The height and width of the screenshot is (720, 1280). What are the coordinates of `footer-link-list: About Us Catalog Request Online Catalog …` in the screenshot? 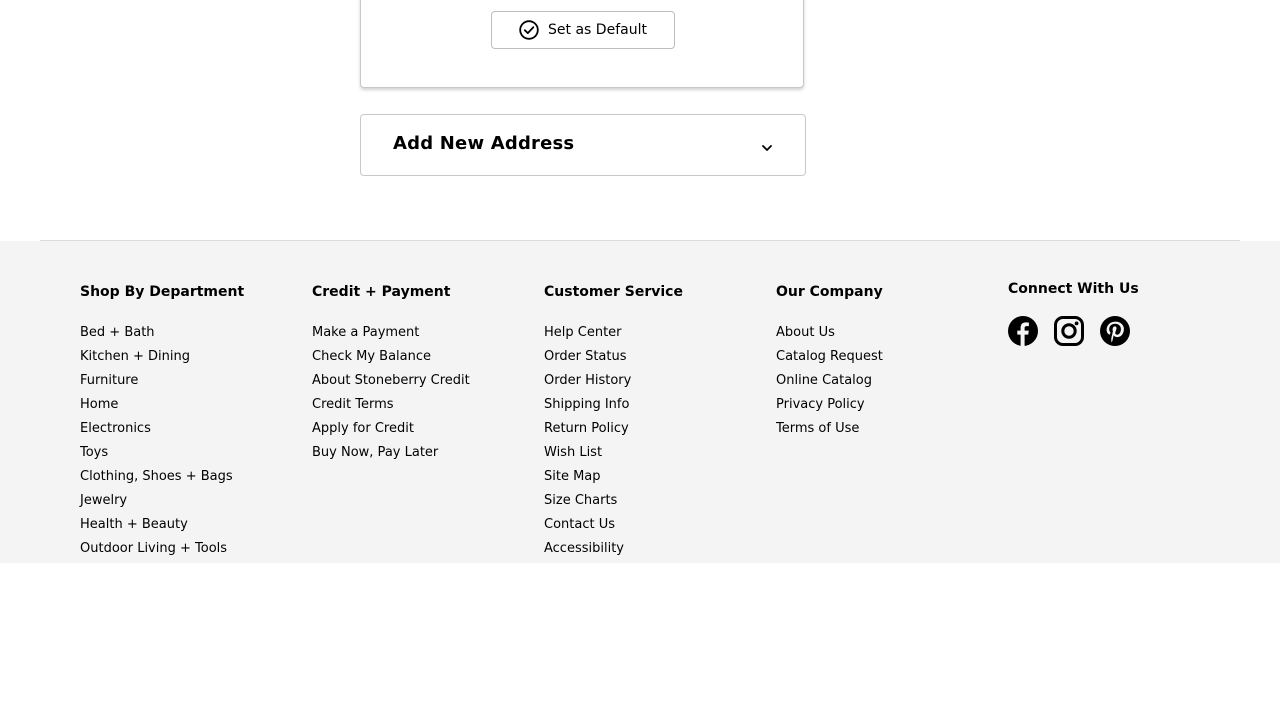 It's located at (829, 384).